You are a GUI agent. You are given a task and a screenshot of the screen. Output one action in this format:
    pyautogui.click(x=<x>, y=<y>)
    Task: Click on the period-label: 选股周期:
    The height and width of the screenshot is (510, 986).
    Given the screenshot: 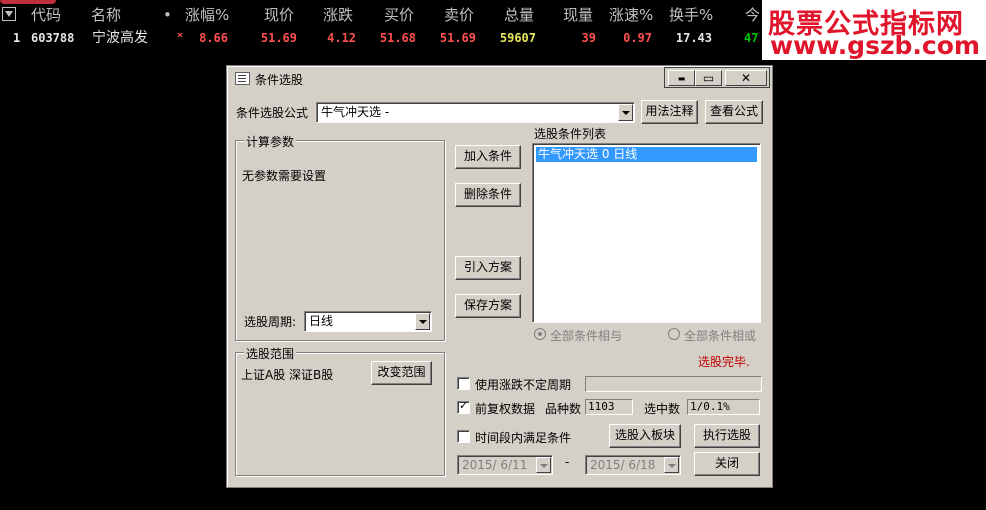 What is the action you would take?
    pyautogui.click(x=270, y=322)
    